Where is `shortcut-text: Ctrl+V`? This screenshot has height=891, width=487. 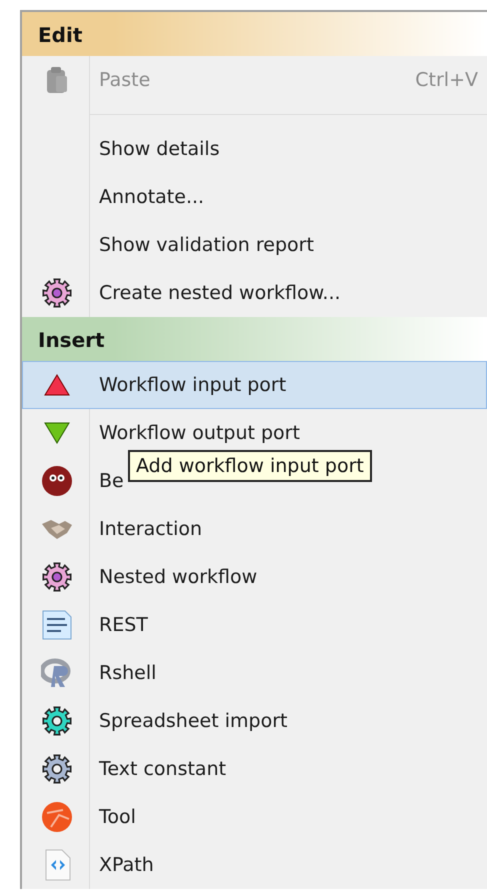
shortcut-text: Ctrl+V is located at coordinates (447, 80).